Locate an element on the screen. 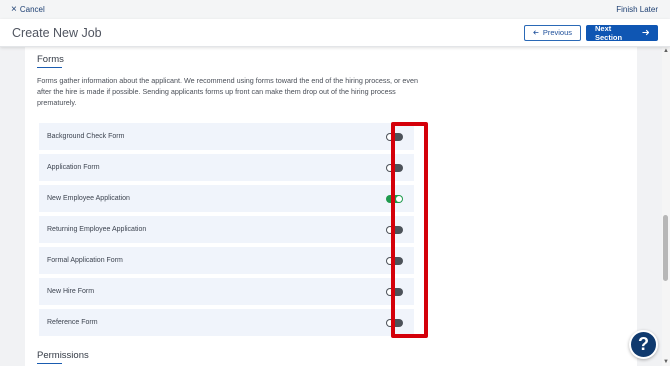 The height and width of the screenshot is (366, 670). form-toggle-new-employee-application is located at coordinates (394, 198).